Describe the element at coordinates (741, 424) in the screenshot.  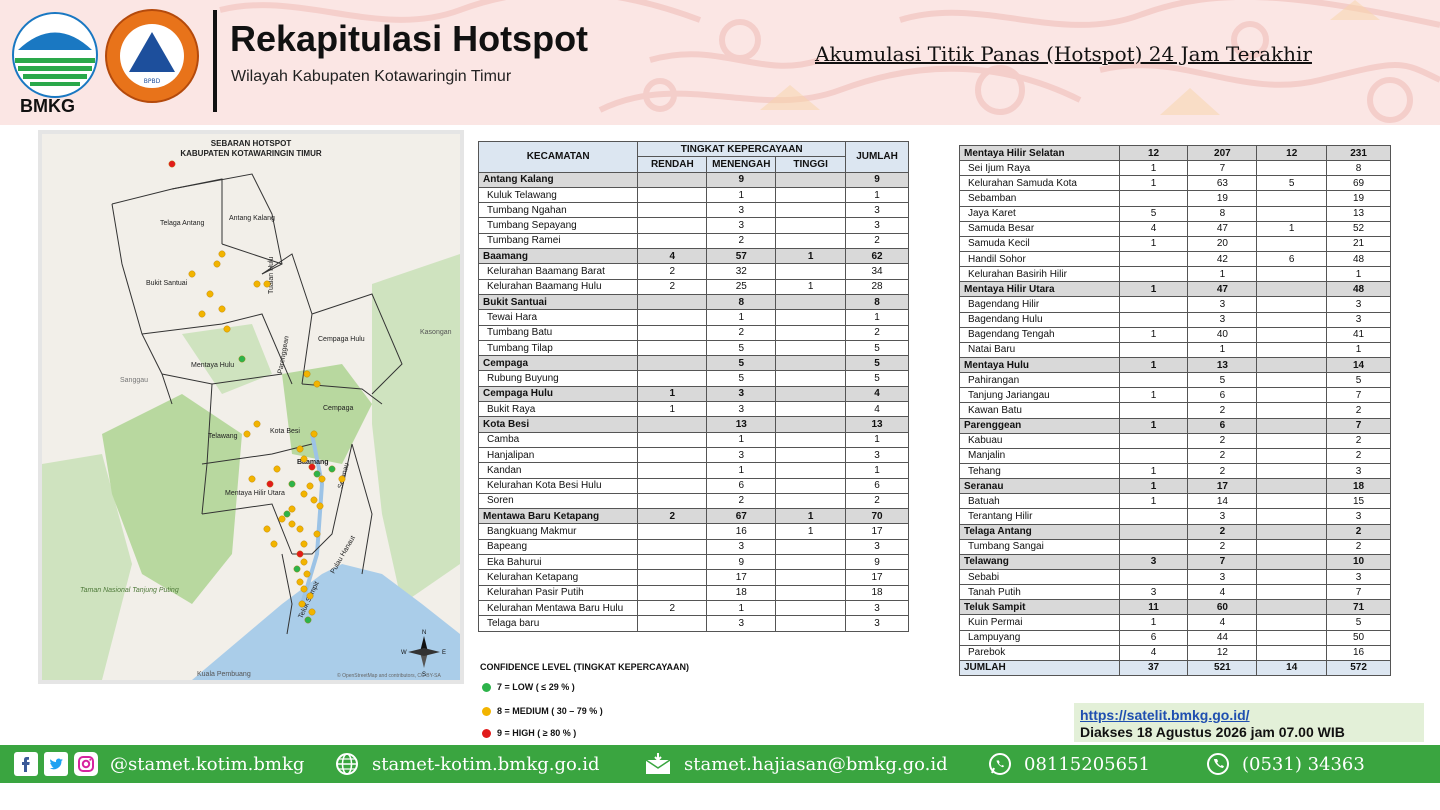
I see `cell-menengah: 13` at that location.